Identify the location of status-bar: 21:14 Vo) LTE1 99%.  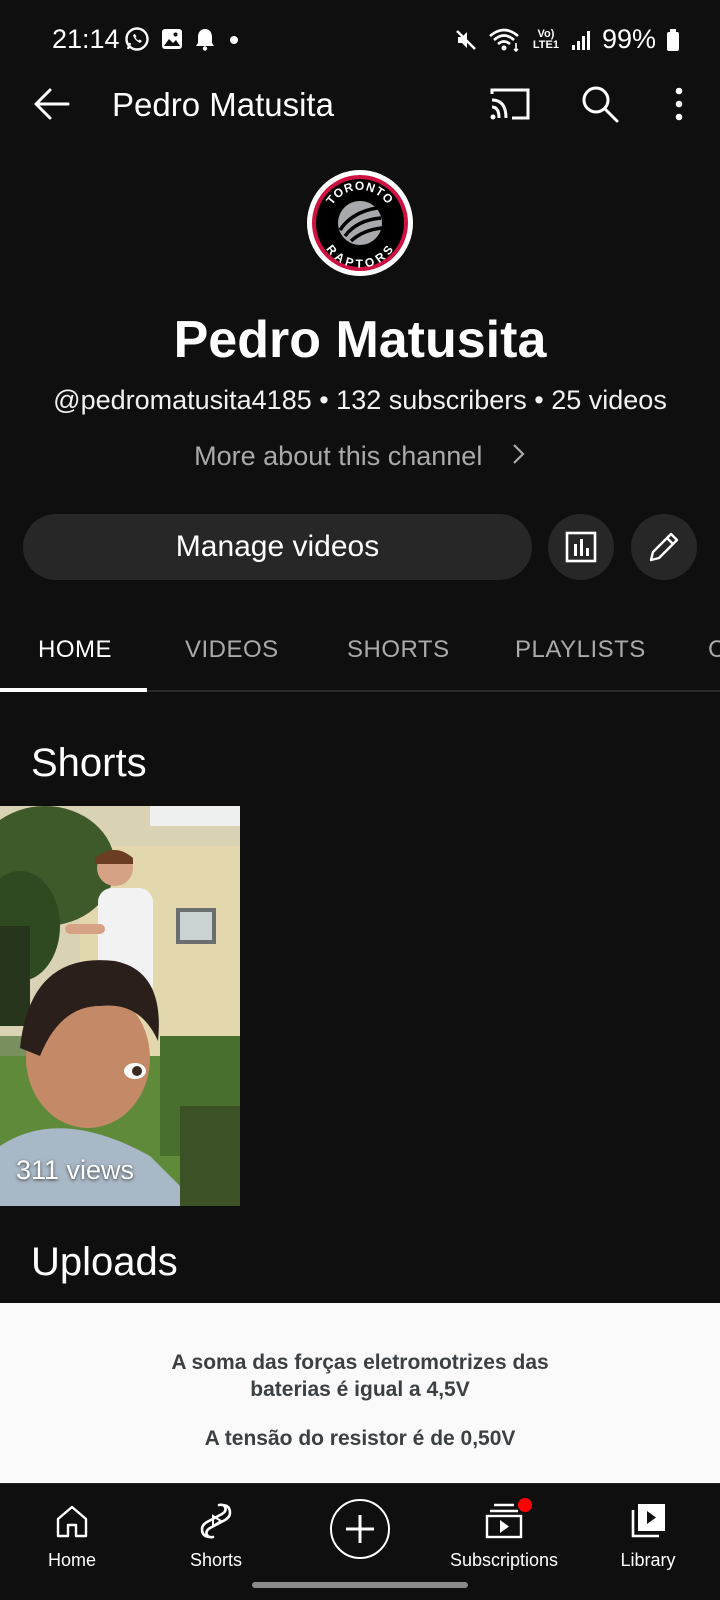
(360, 40).